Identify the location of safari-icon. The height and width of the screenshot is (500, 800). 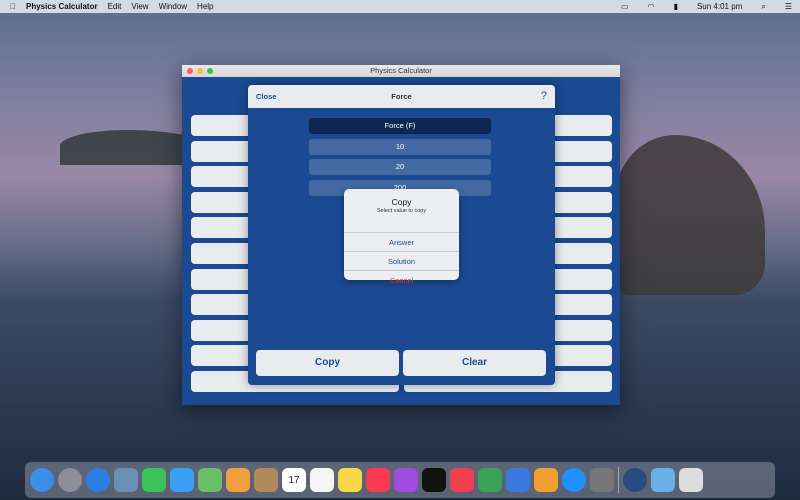
(98, 480).